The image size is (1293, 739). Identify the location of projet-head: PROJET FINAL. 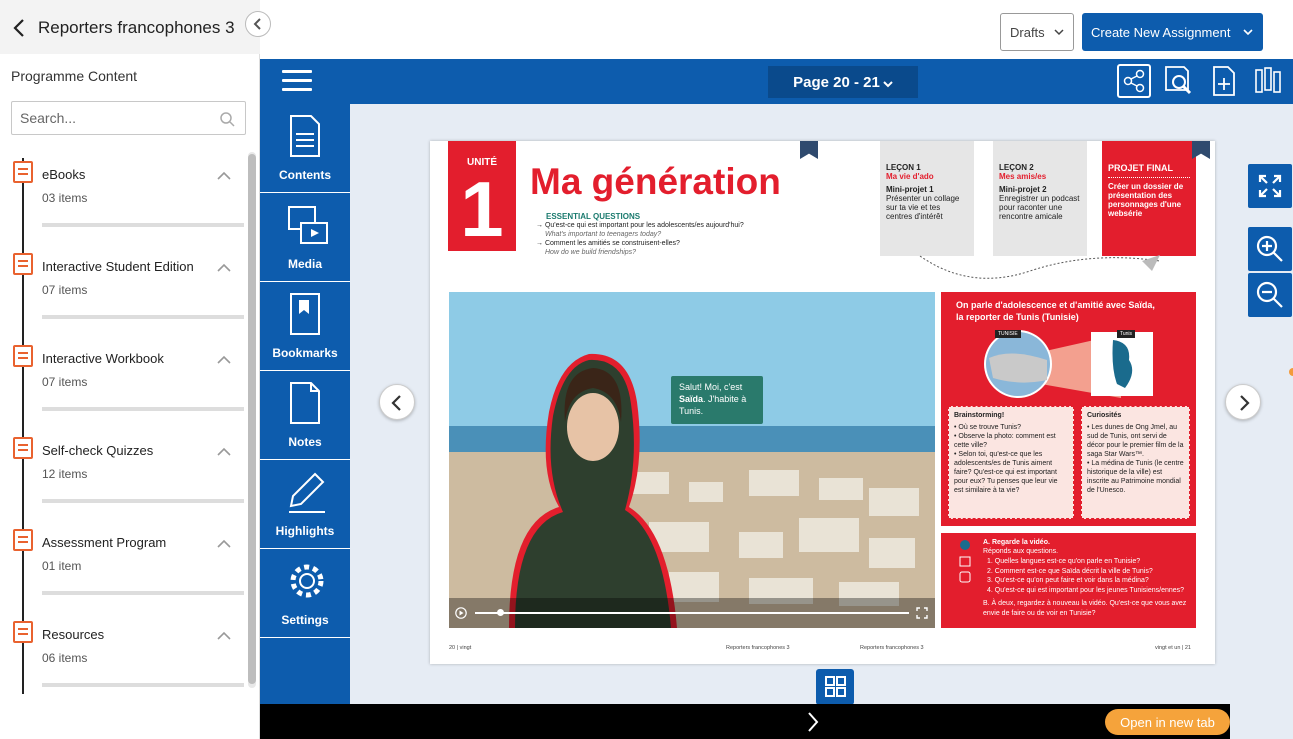
(1141, 168).